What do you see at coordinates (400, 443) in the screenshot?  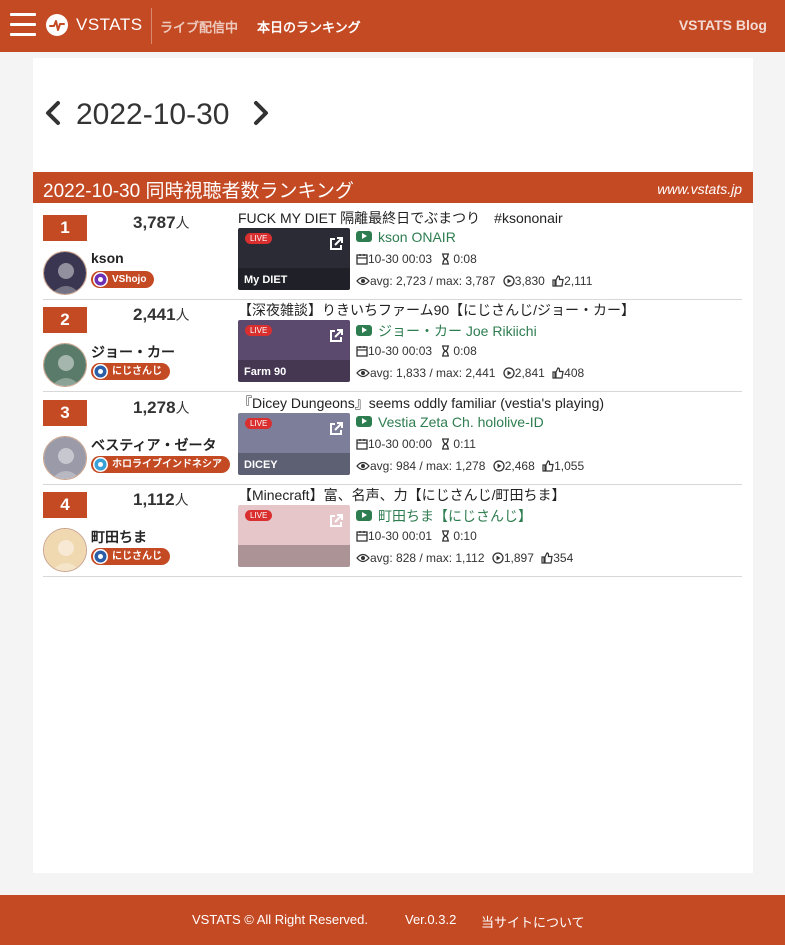 I see `start-time: 10-30 00:00` at bounding box center [400, 443].